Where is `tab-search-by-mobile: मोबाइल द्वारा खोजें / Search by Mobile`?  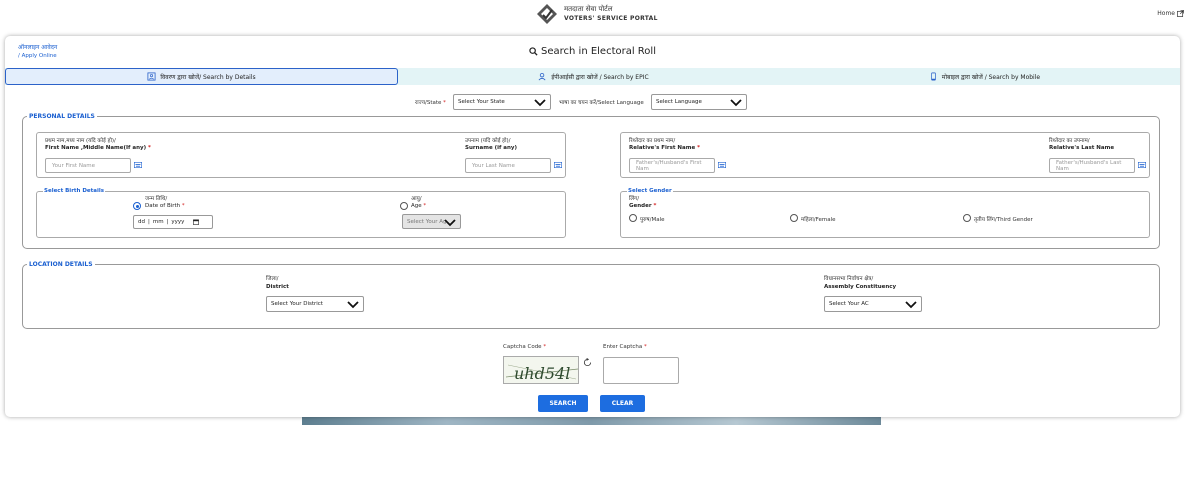 tab-search-by-mobile: मोबाइल द्वारा खोजें / Search by Mobile is located at coordinates (984, 76).